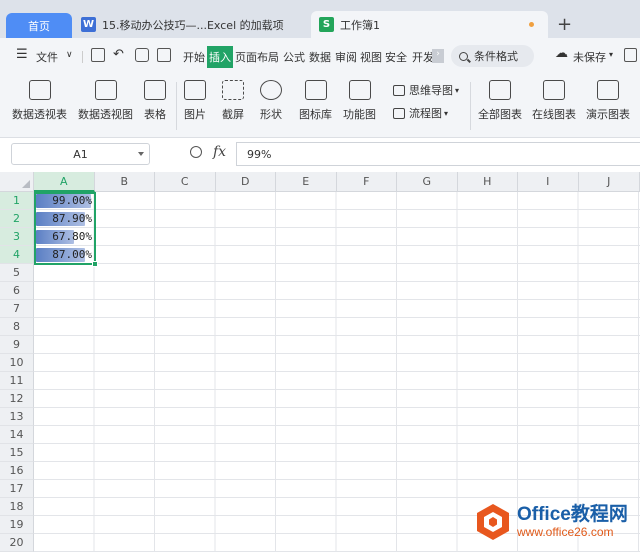  Describe the element at coordinates (39, 90) in the screenshot. I see `pivot-table-icon` at that location.